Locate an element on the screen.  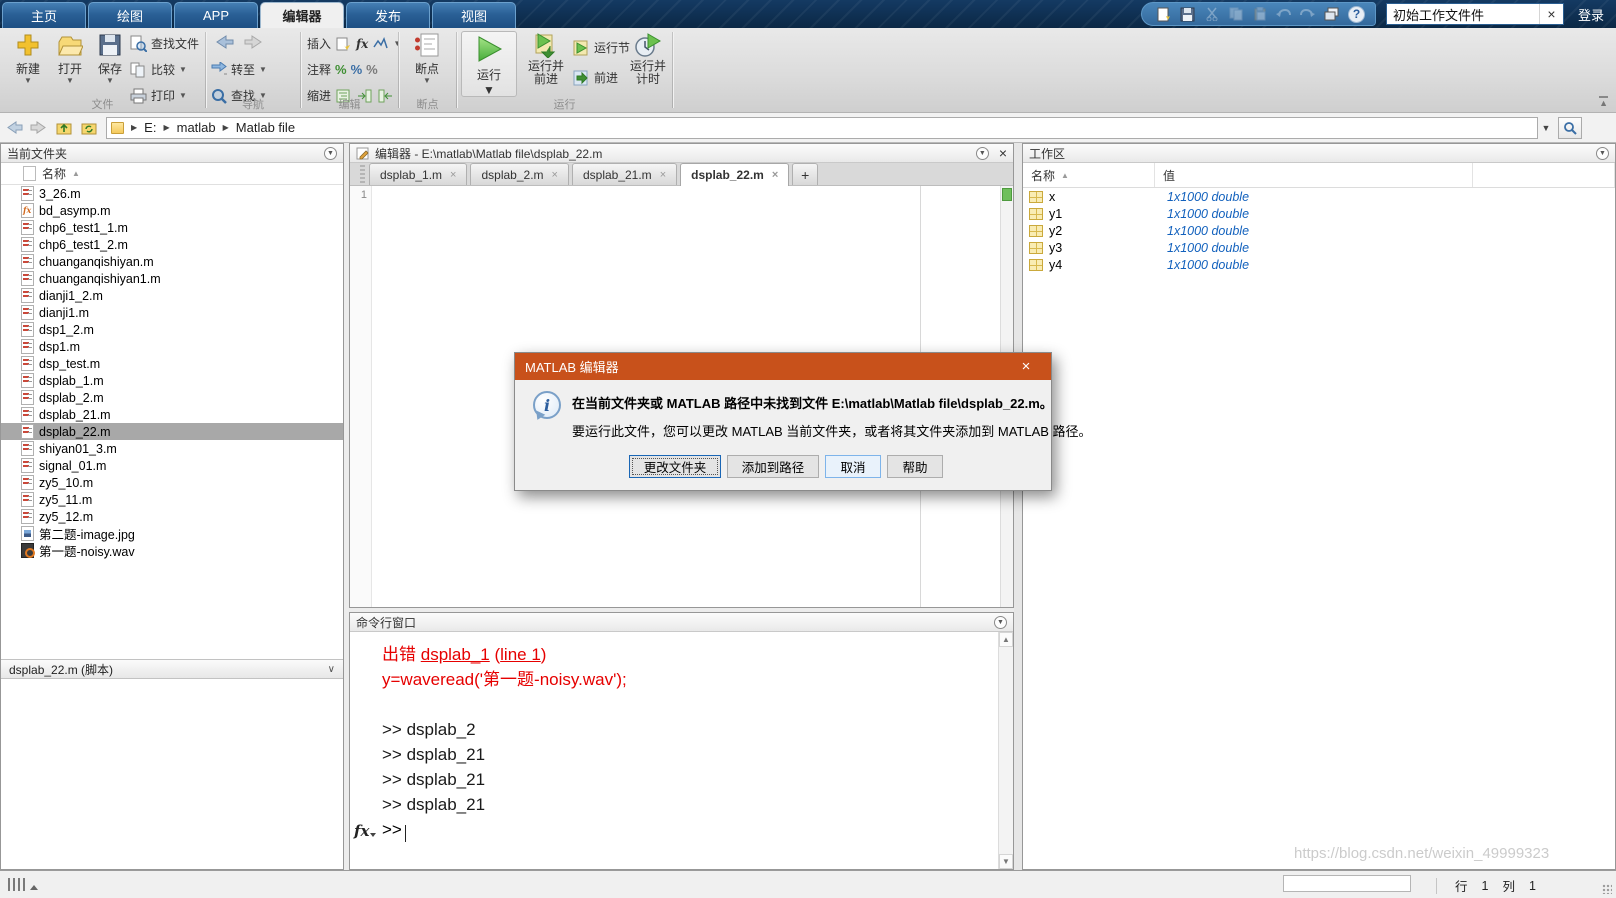
new-dropdown-icon: ▼ is located at coordinates (28, 81).